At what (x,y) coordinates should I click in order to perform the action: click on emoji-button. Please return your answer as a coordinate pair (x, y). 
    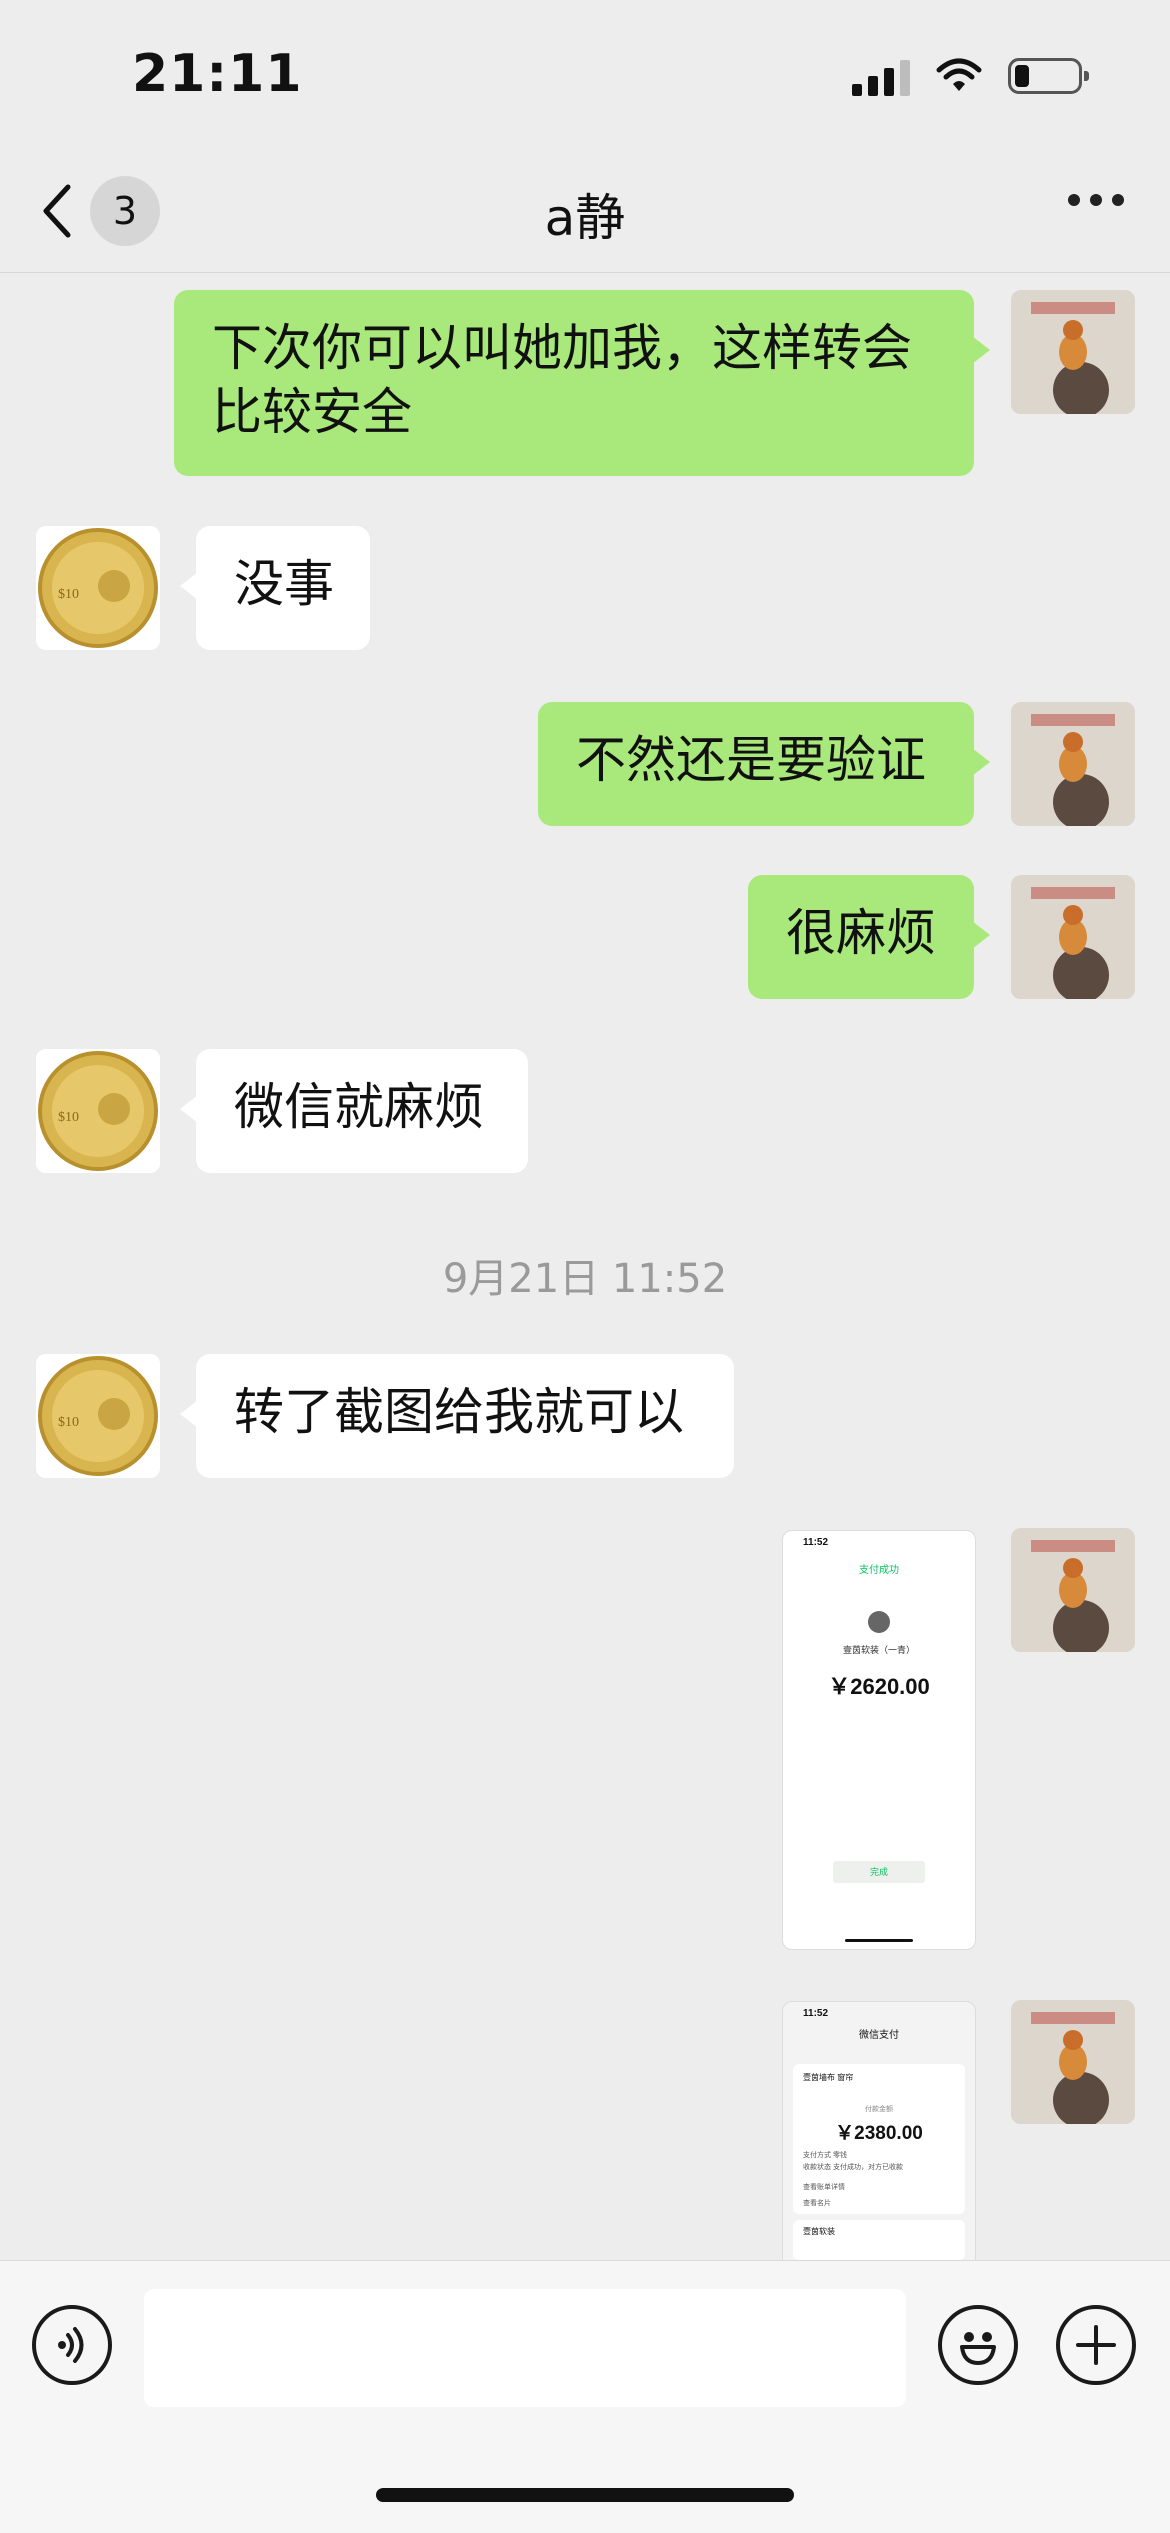
    Looking at the image, I should click on (978, 2345).